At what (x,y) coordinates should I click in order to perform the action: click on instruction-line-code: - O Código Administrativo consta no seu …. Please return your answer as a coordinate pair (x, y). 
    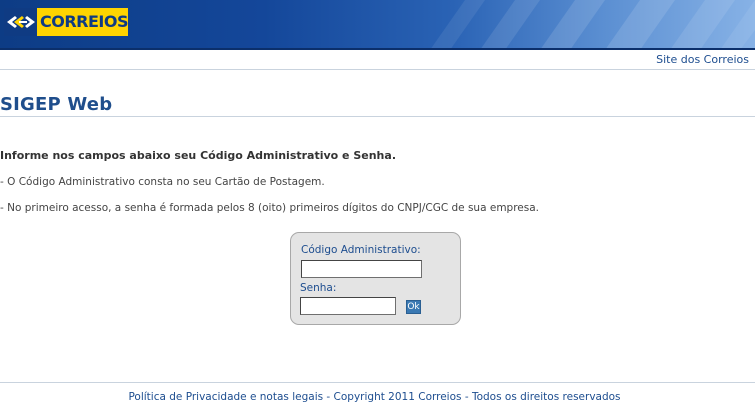
    Looking at the image, I should click on (162, 182).